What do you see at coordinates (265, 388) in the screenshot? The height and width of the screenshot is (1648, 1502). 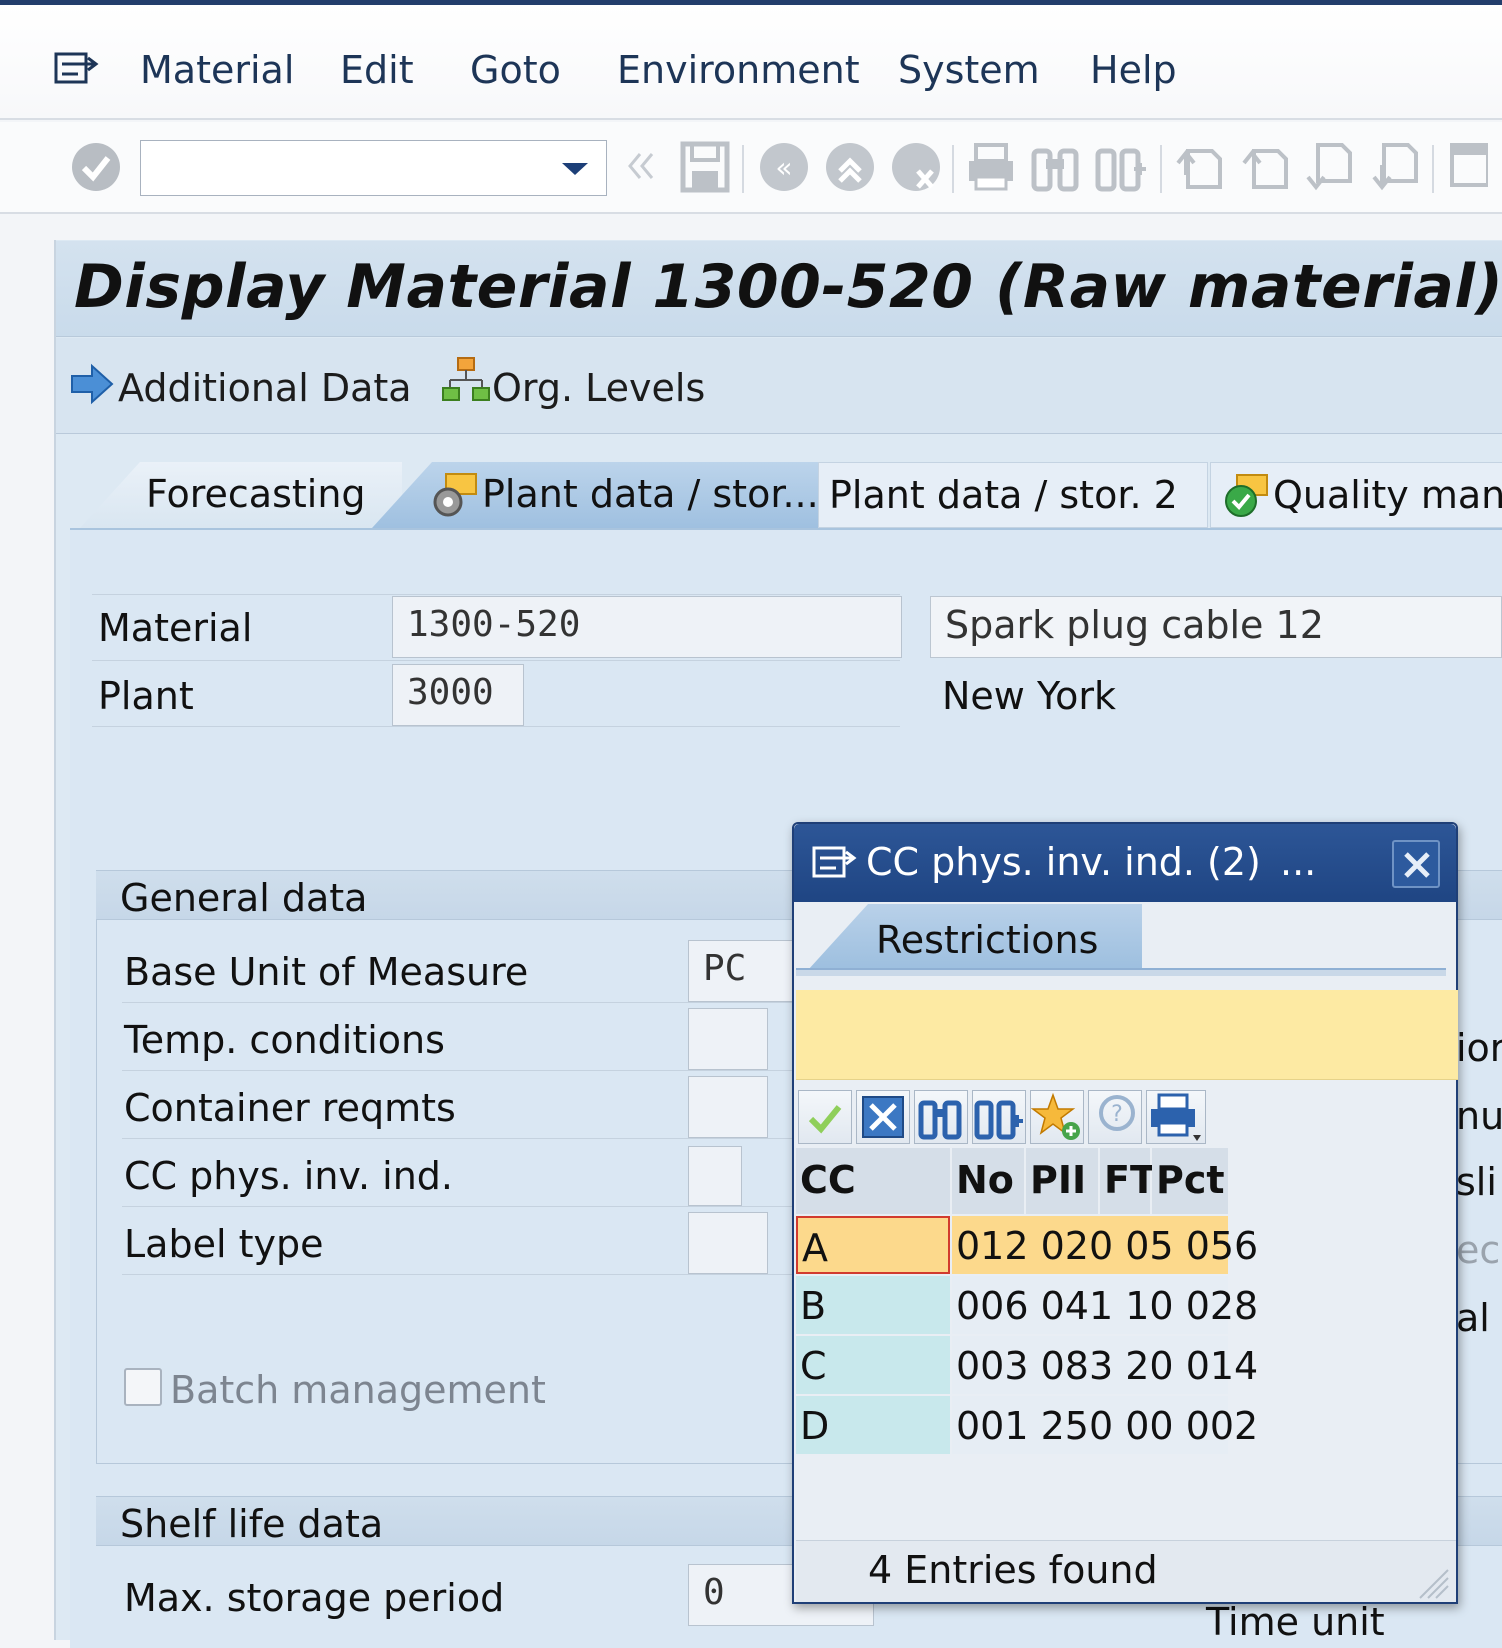 I see `additional-data-button: Additional Data` at bounding box center [265, 388].